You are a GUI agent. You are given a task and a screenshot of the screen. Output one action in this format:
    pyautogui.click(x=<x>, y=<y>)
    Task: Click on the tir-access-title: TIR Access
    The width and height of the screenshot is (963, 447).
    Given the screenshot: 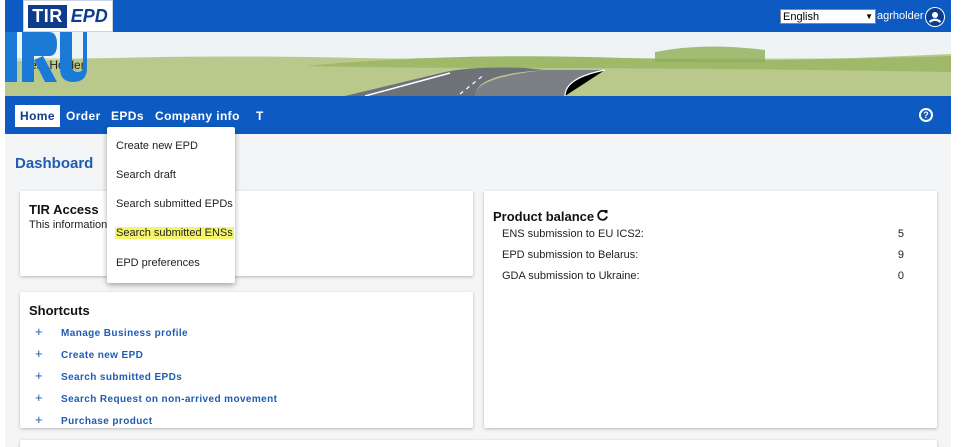 What is the action you would take?
    pyautogui.click(x=64, y=209)
    